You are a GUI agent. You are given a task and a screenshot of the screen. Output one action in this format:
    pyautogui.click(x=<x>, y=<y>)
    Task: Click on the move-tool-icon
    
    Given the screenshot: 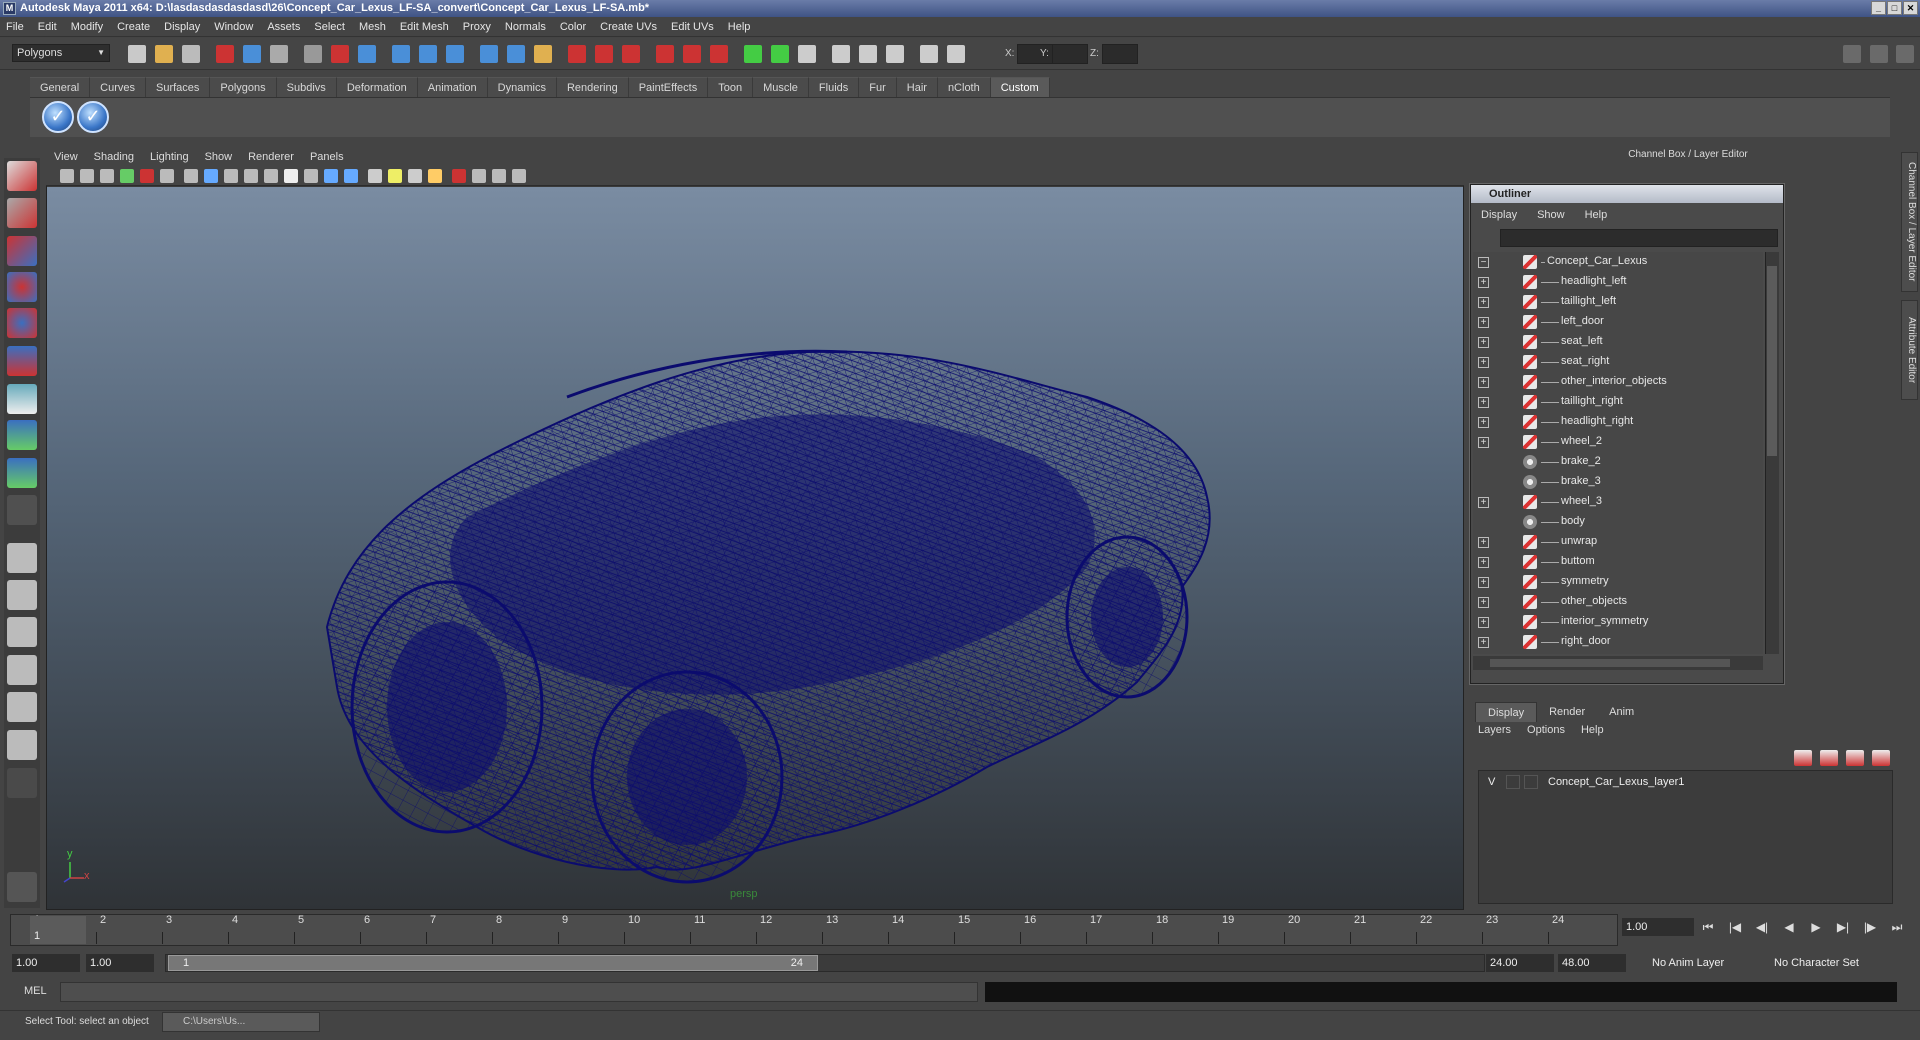 What is the action you would take?
    pyautogui.click(x=22, y=287)
    